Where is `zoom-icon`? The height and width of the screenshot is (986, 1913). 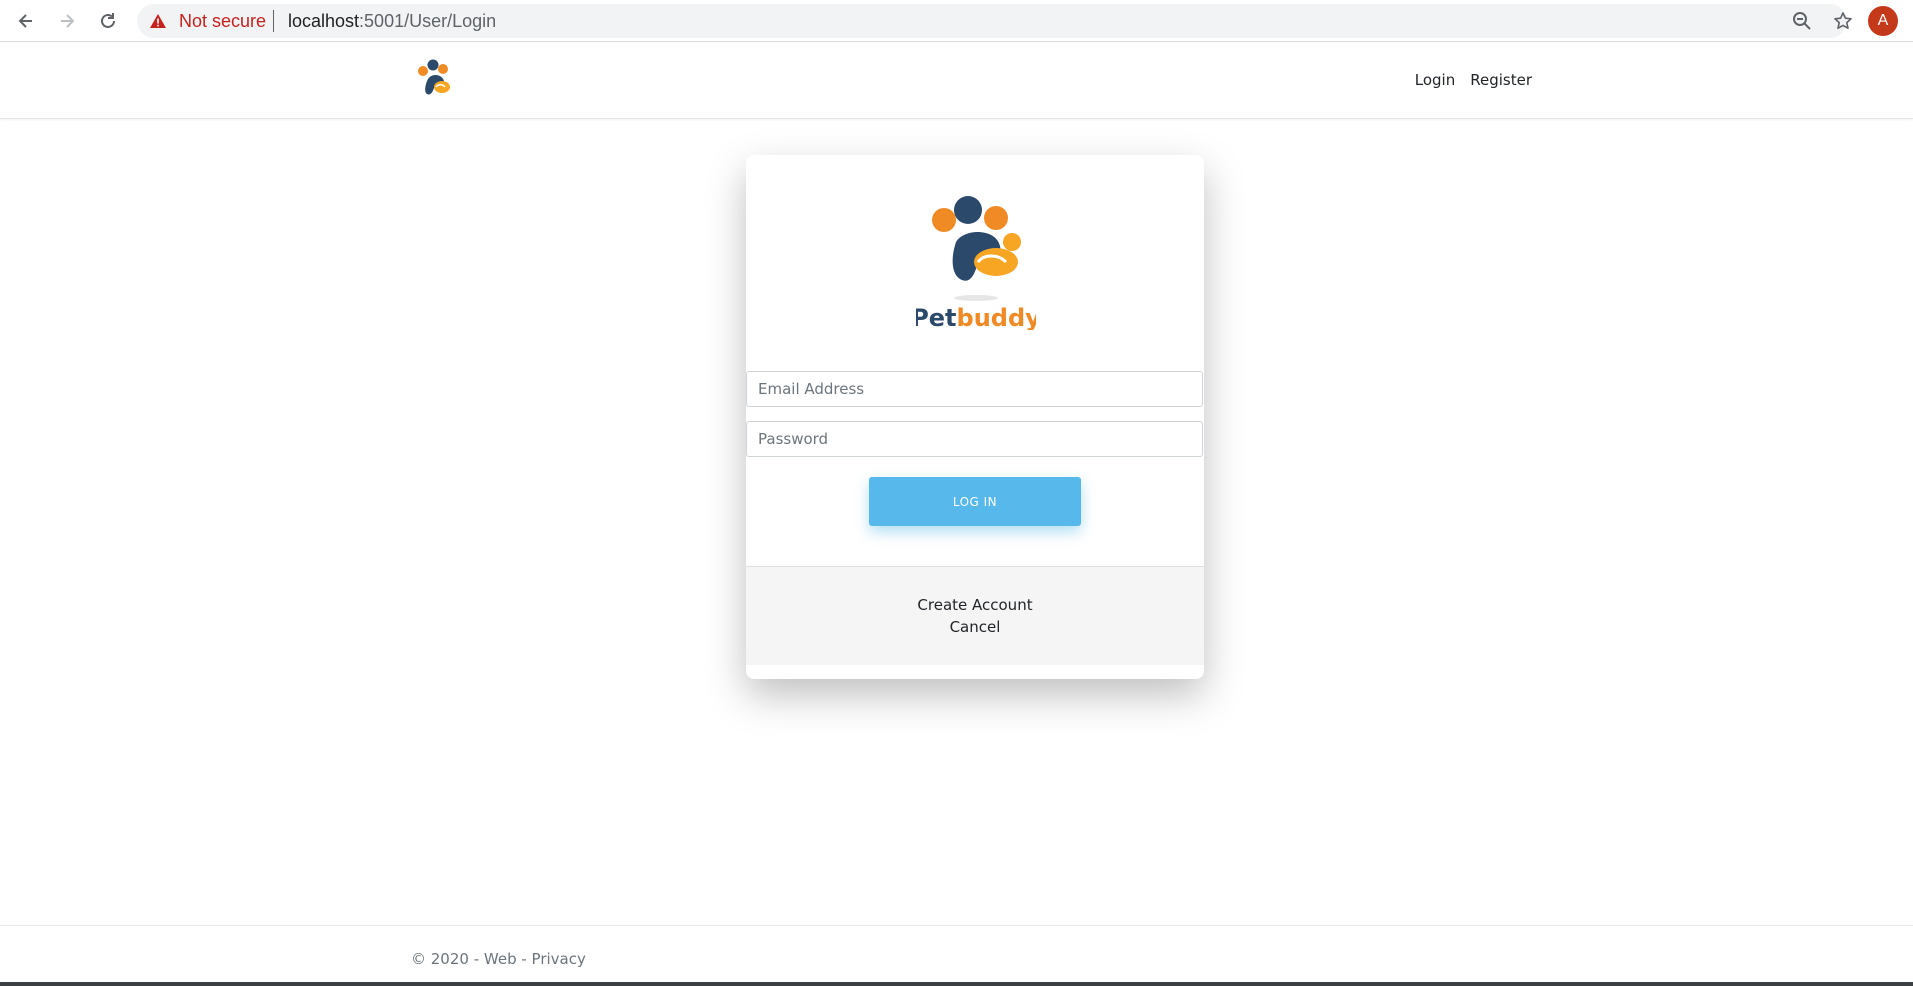 zoom-icon is located at coordinates (1802, 21).